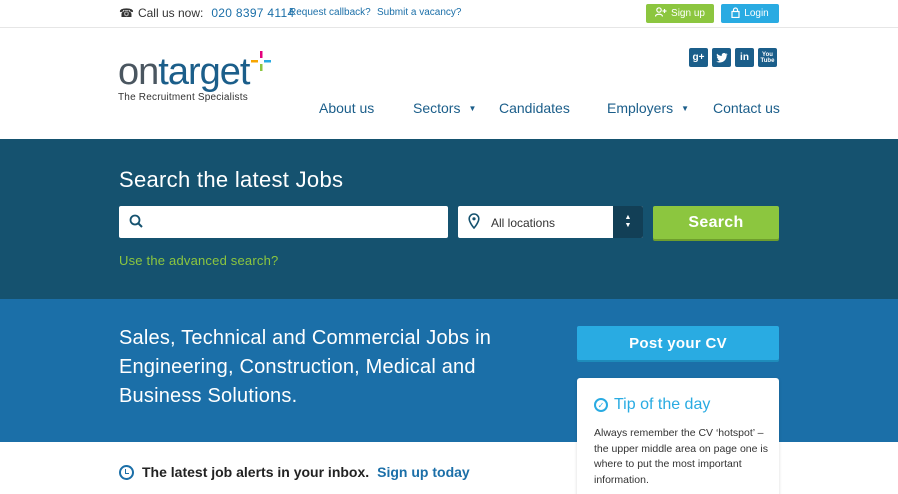 This screenshot has height=494, width=898. I want to click on logo-wordmark: ontarget, so click(184, 72).